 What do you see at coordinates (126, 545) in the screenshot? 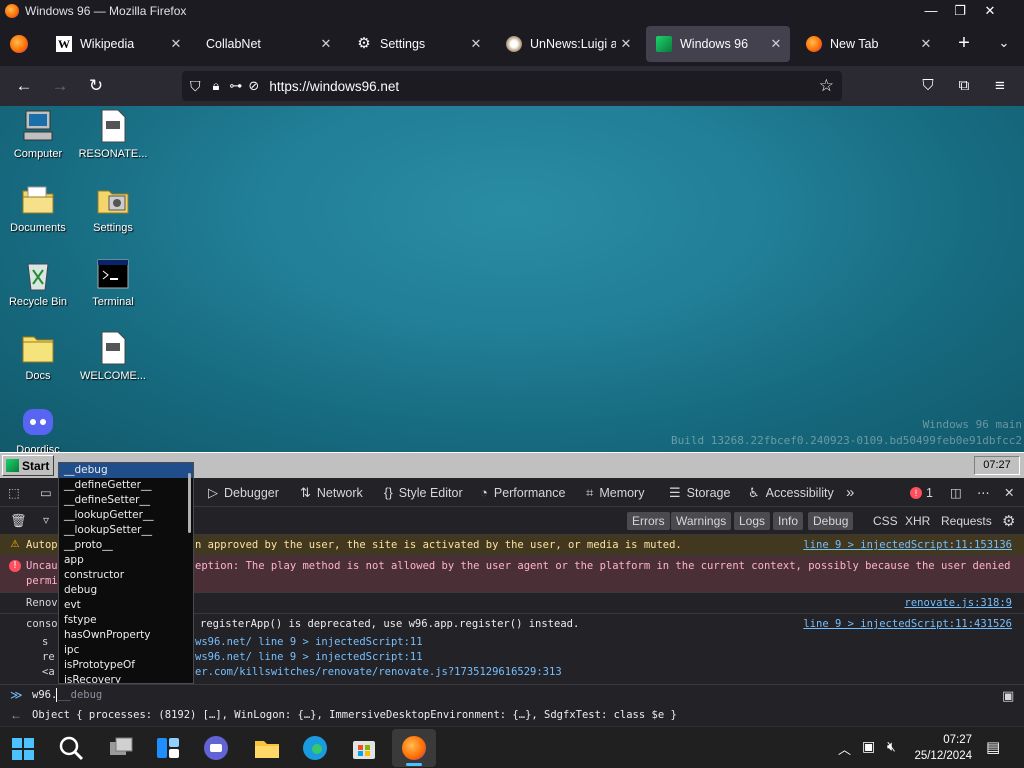
I see `autocomplete-item: __proto__` at bounding box center [126, 545].